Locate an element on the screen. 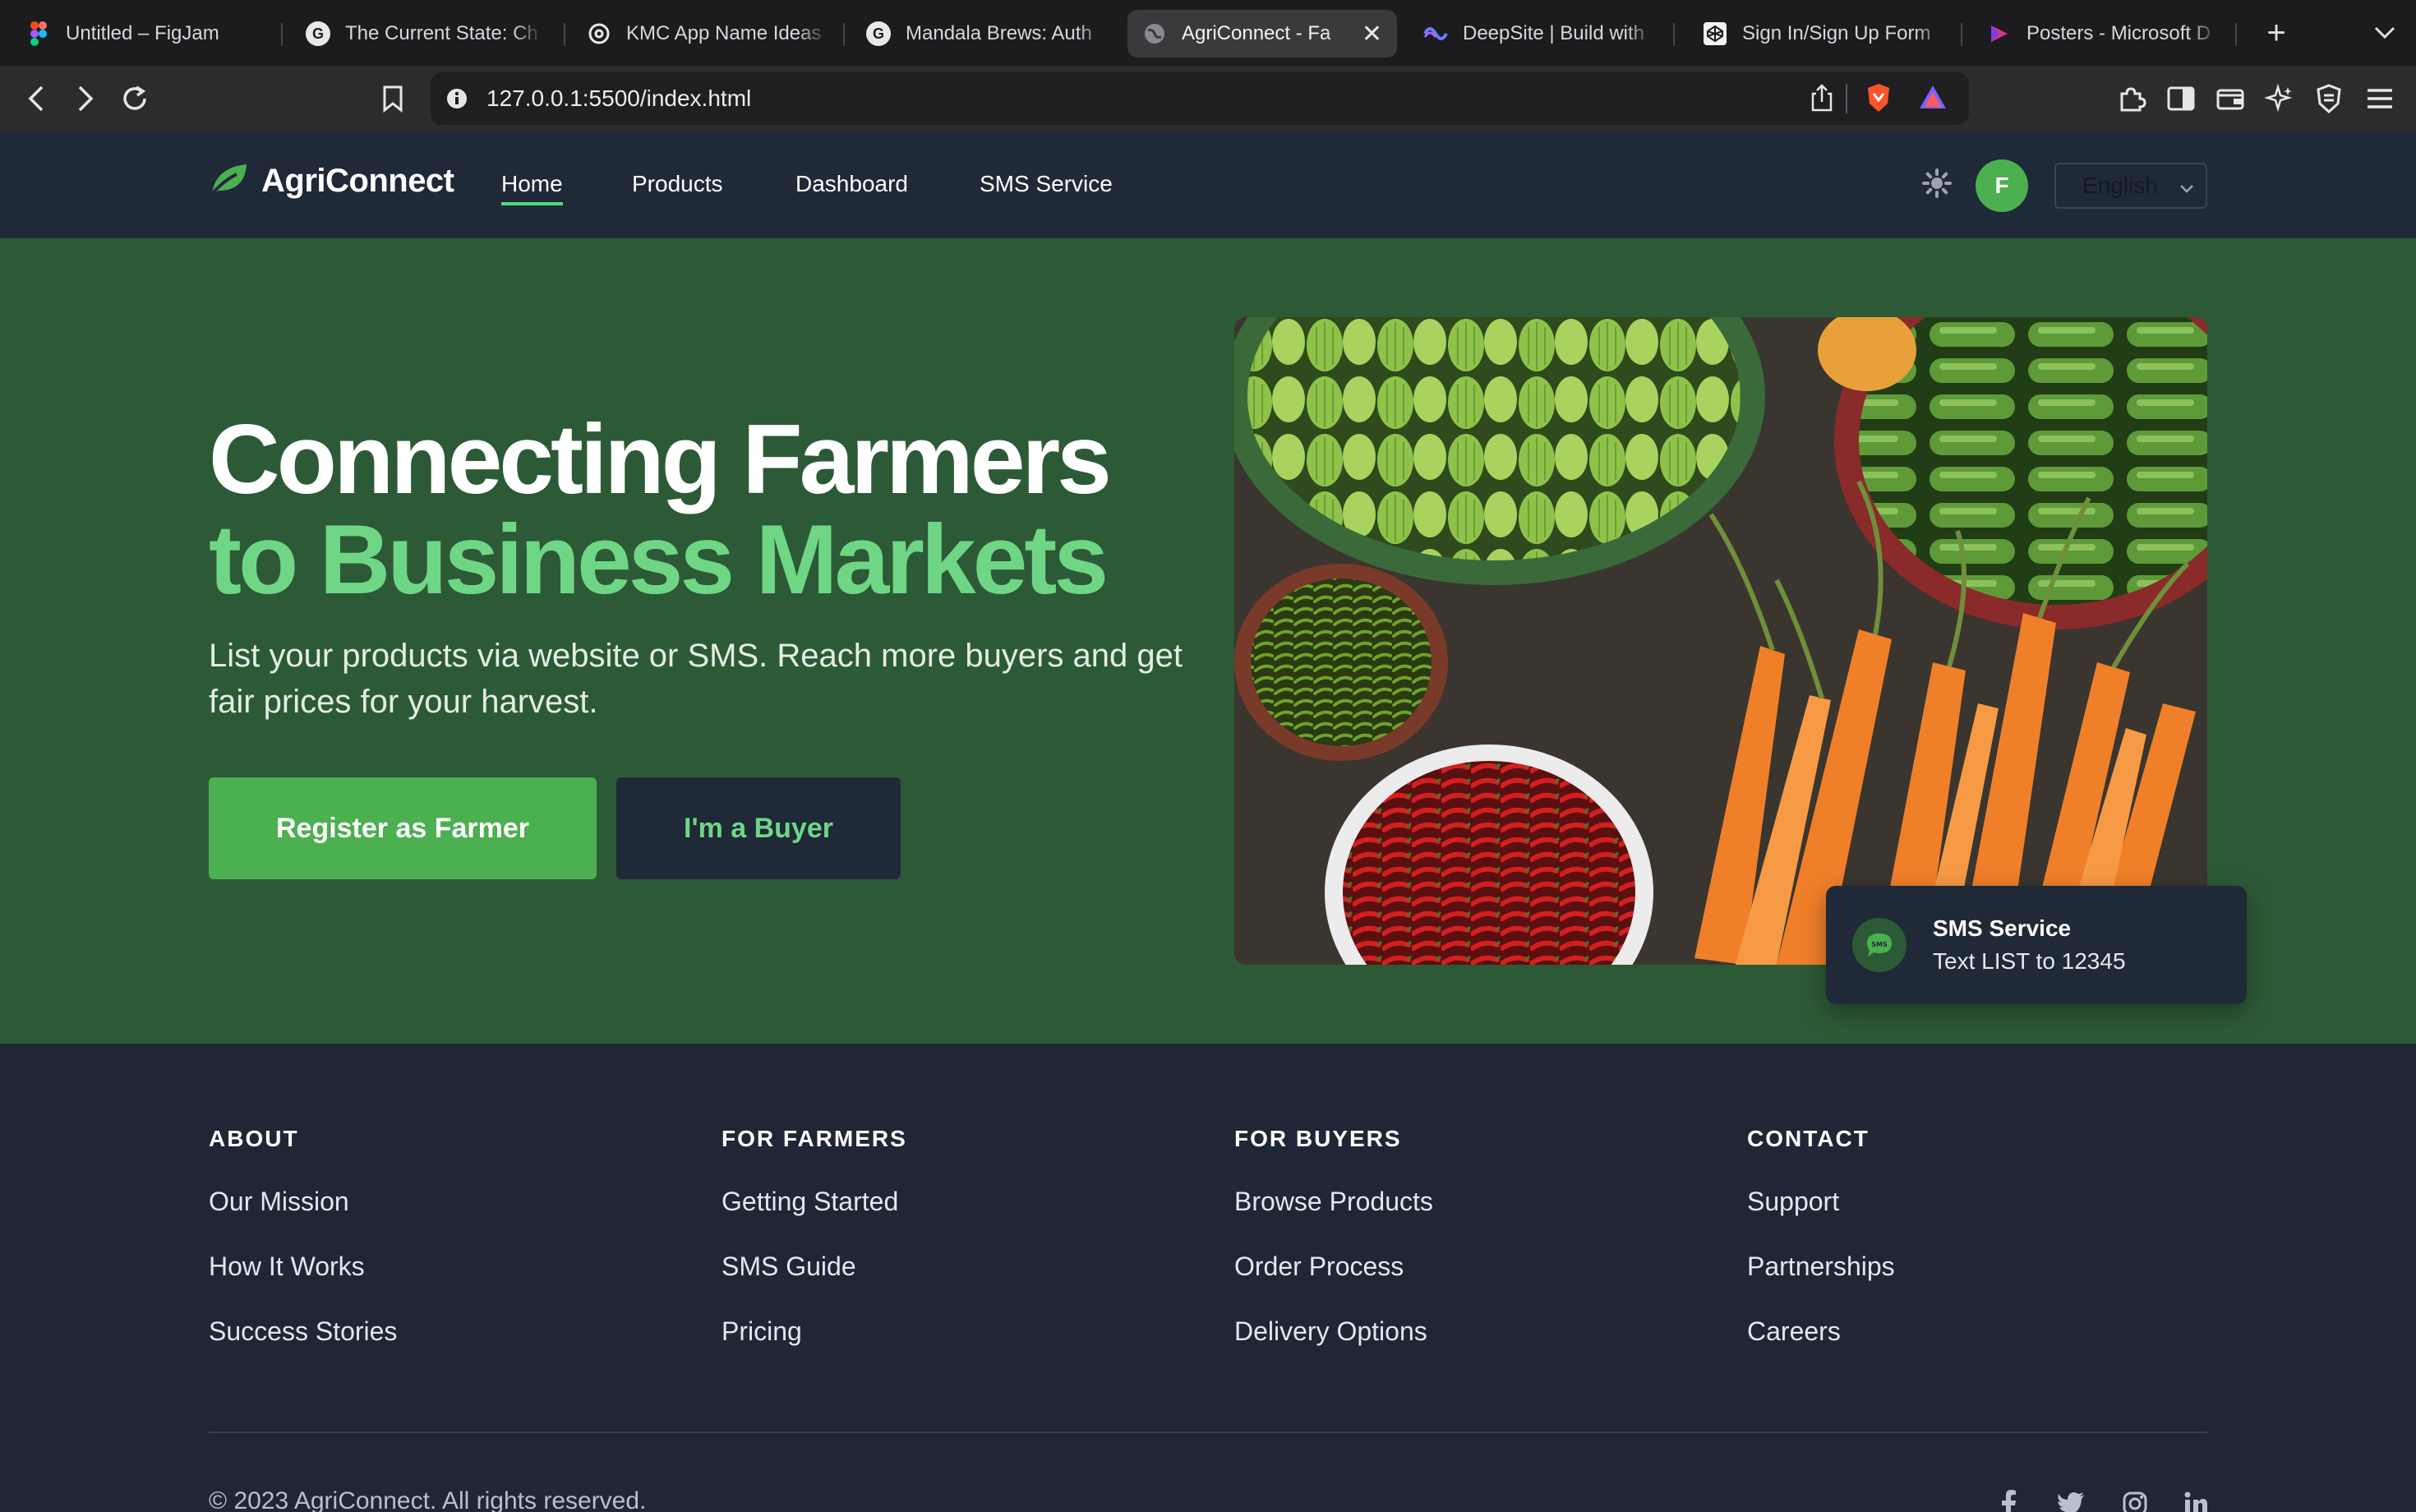 This screenshot has width=2416, height=1512. chevron-down-icon is located at coordinates (2187, 191).